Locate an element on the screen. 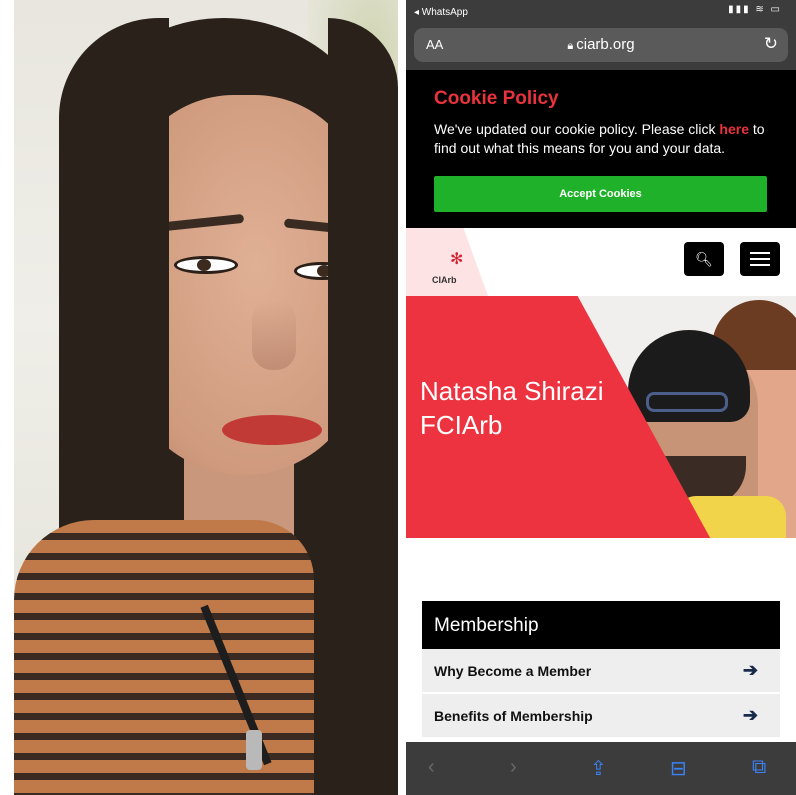 This screenshot has height=795, width=796. ciarb-logo-icon: ✻ is located at coordinates (458, 260).